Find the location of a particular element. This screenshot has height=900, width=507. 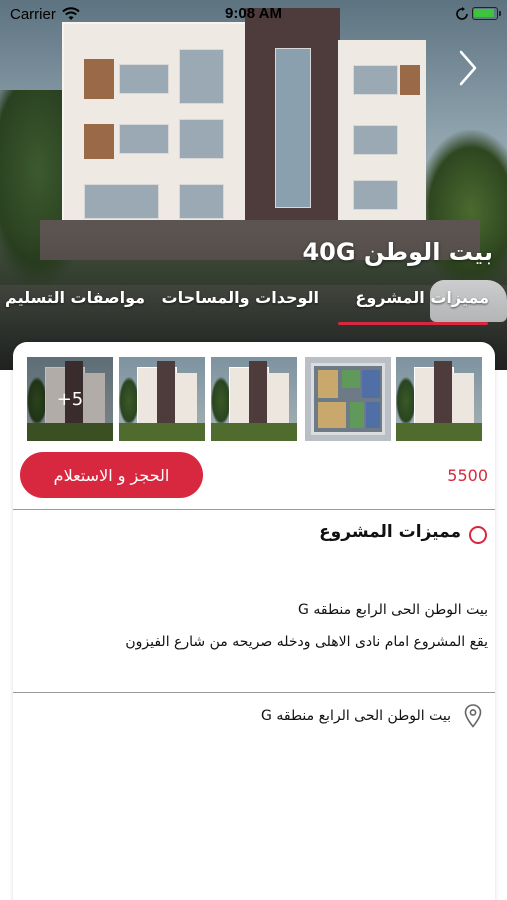

clock: 9:08 AM is located at coordinates (253, 13).